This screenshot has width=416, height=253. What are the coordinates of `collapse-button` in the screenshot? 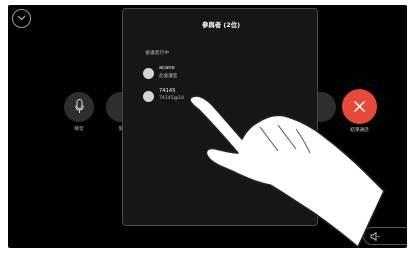 It's located at (21, 18).